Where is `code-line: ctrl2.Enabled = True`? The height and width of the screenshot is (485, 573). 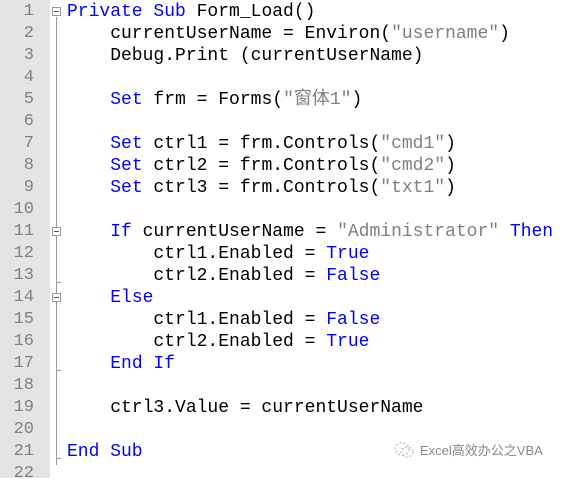 code-line: ctrl2.Enabled = True is located at coordinates (218, 342).